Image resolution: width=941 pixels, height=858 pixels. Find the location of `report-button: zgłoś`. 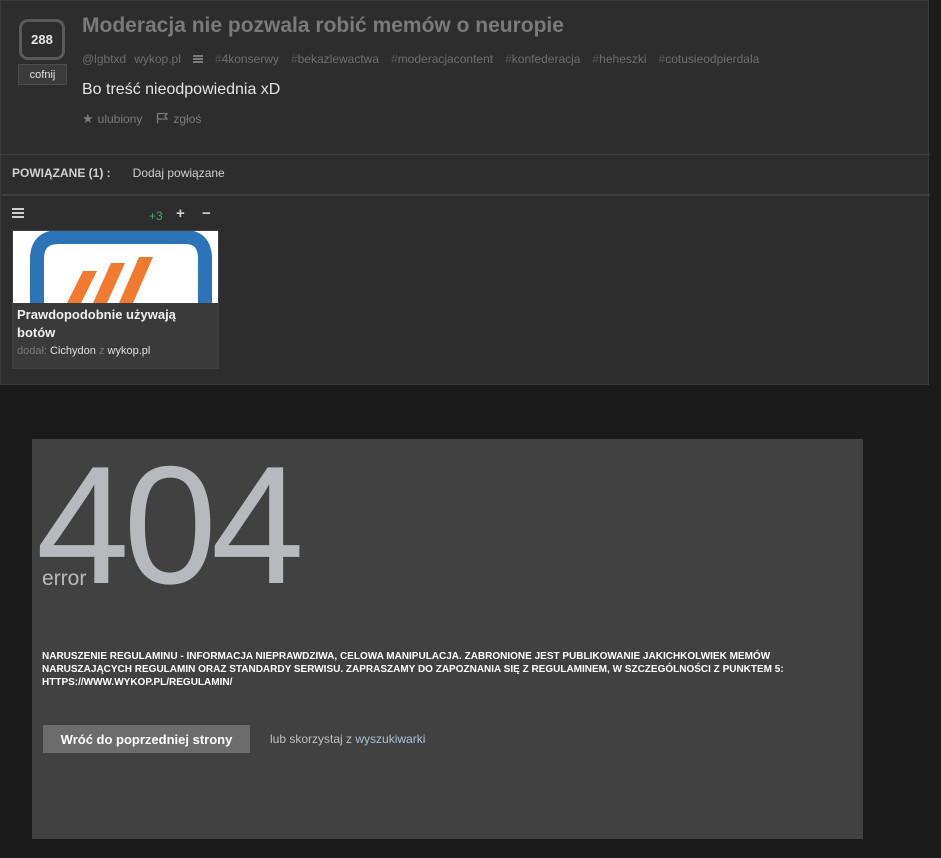

report-button: zgłoś is located at coordinates (178, 119).